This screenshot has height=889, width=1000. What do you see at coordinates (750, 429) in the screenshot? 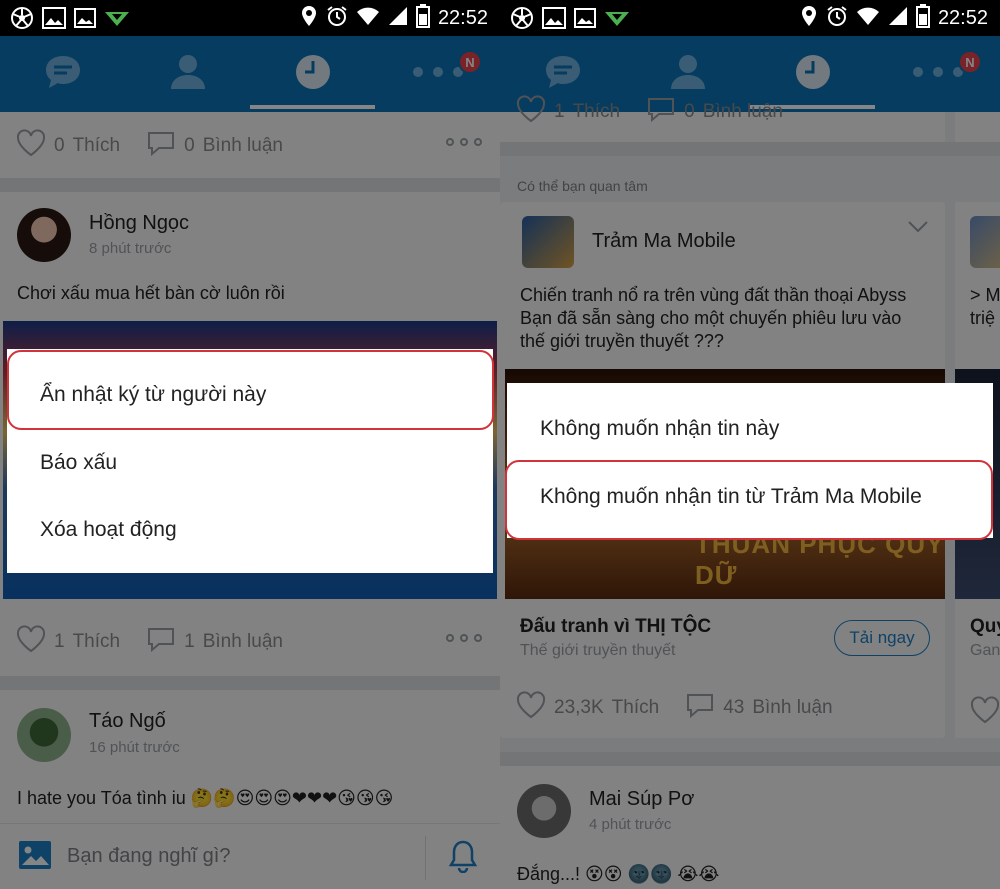
I see `menu-item-mute-this: Không muốn nhận tin này` at bounding box center [750, 429].